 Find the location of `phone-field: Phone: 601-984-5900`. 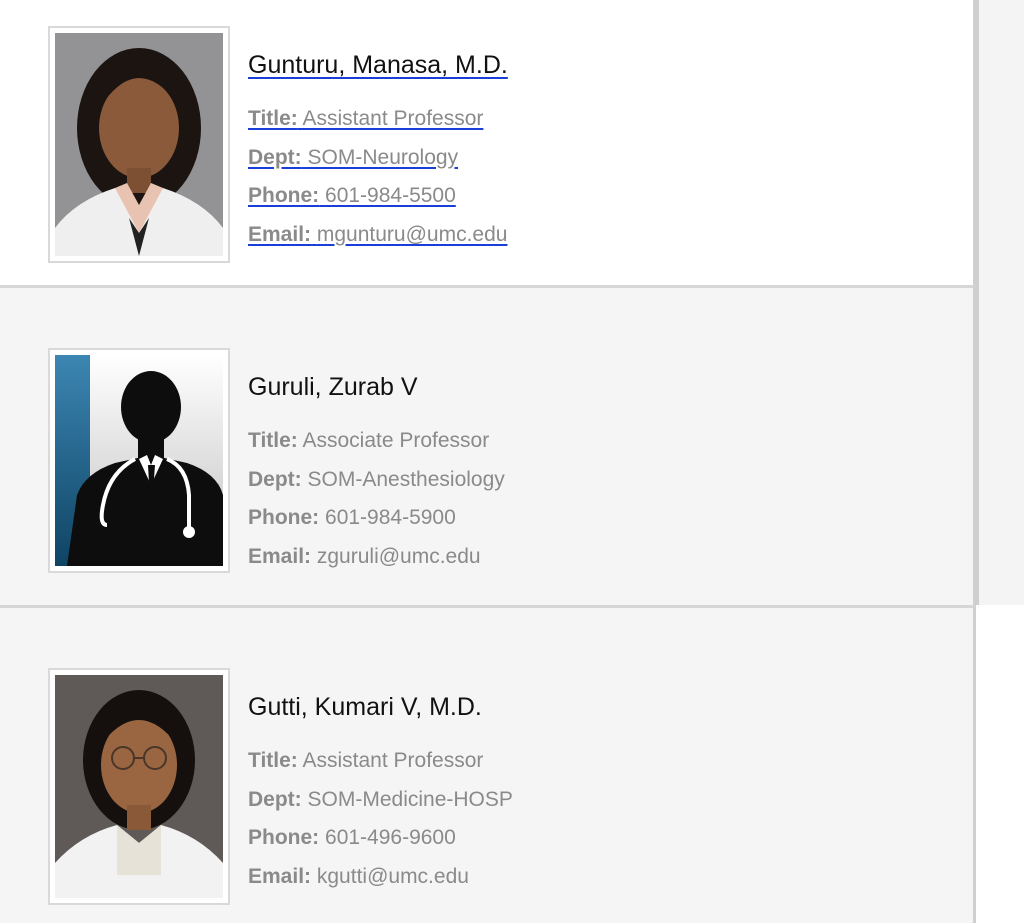

phone-field: Phone: 601-984-5900 is located at coordinates (376, 518).